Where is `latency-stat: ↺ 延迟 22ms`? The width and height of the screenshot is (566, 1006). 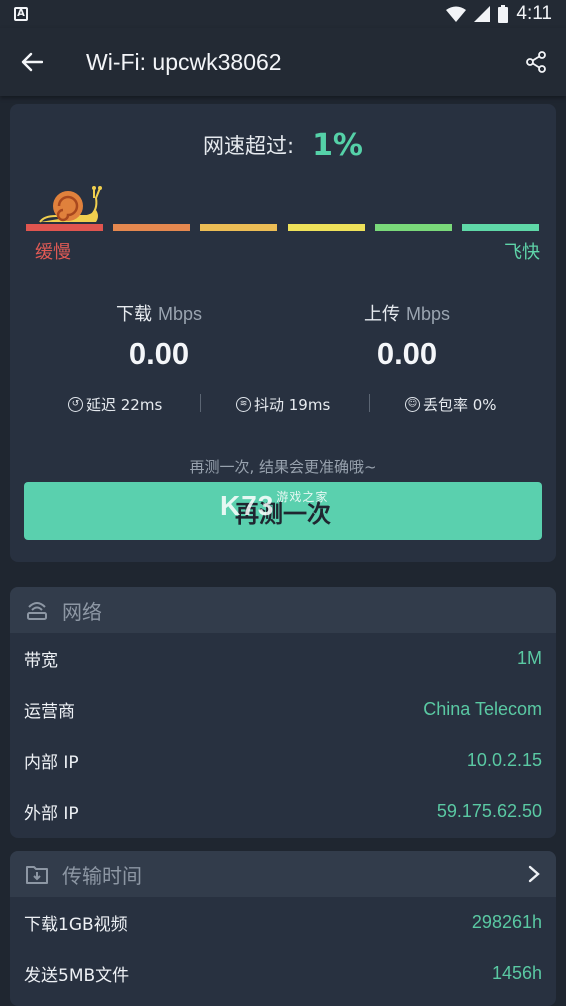 latency-stat: ↺ 延迟 22ms is located at coordinates (115, 404).